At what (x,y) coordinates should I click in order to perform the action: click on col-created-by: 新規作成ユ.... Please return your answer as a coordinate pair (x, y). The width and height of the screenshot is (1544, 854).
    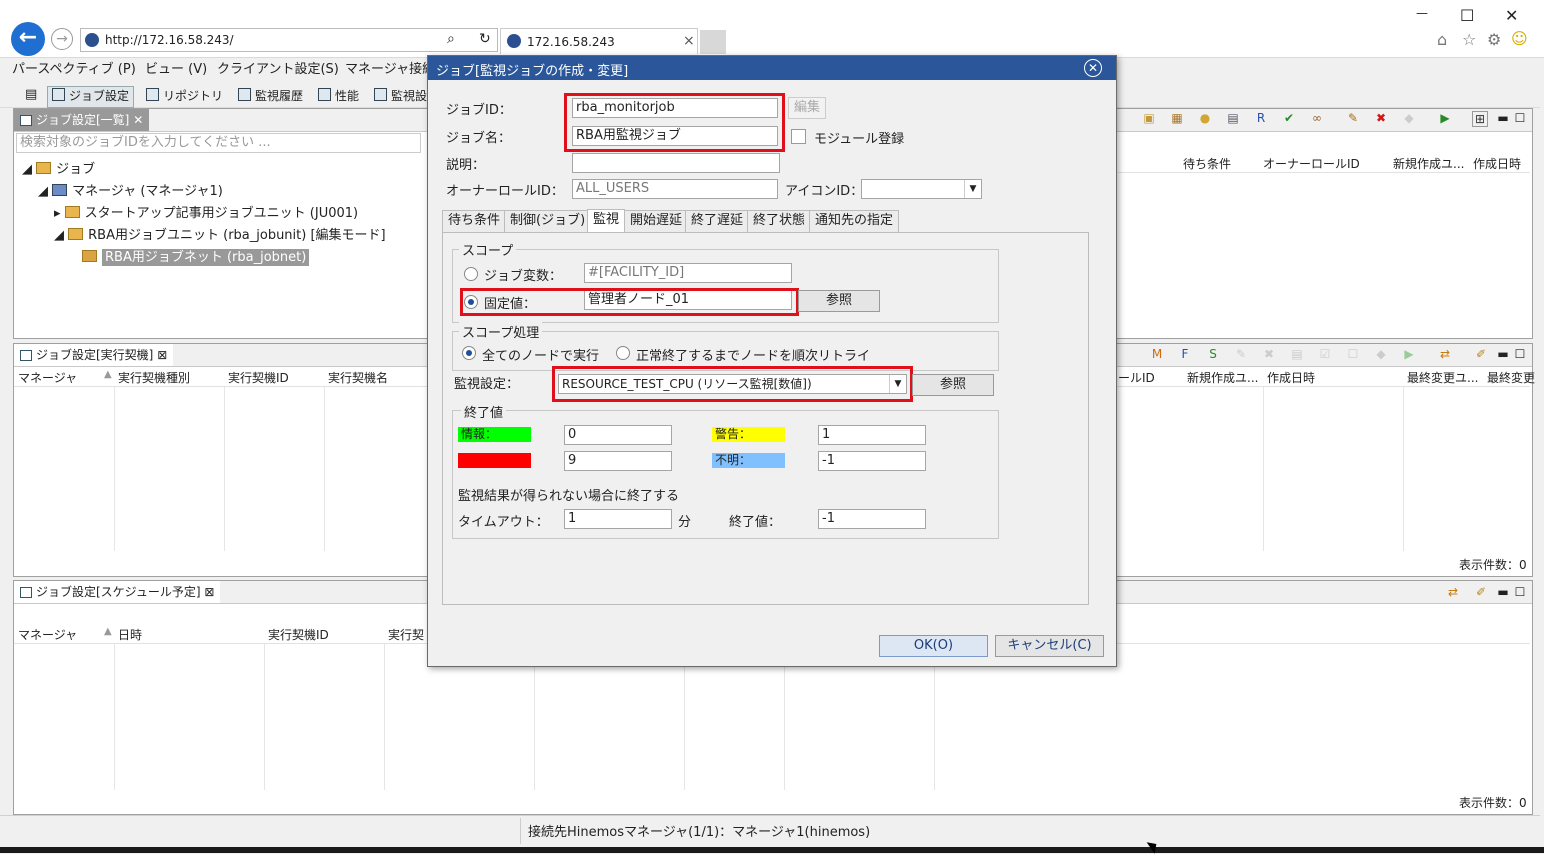
    Looking at the image, I should click on (1222, 377).